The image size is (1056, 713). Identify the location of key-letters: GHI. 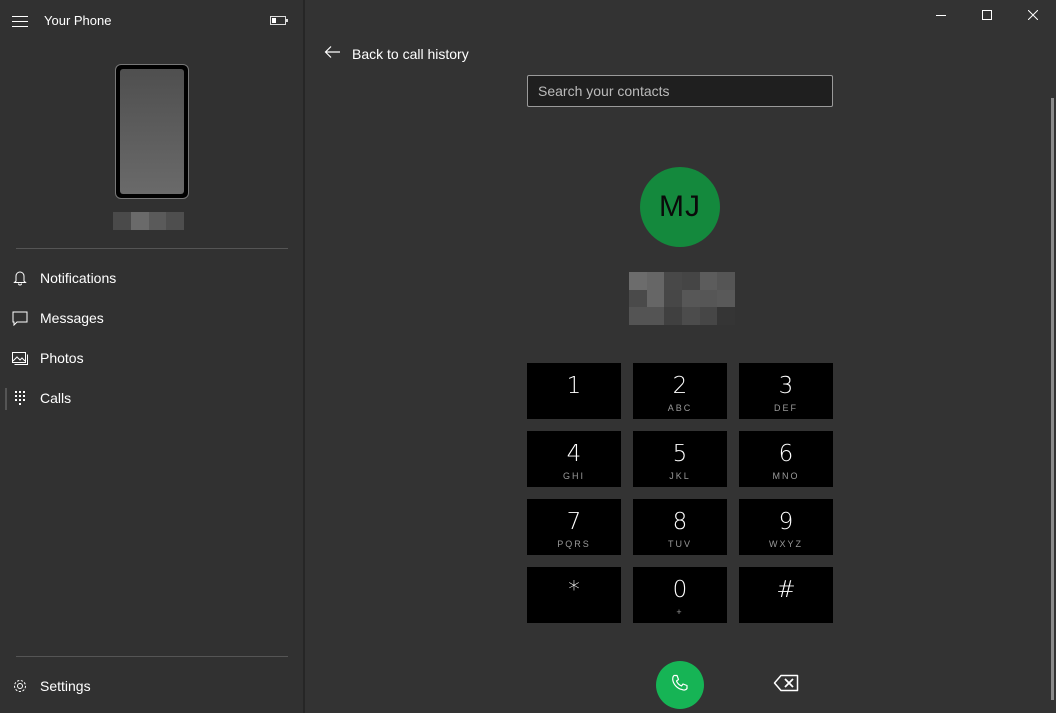
(573, 476).